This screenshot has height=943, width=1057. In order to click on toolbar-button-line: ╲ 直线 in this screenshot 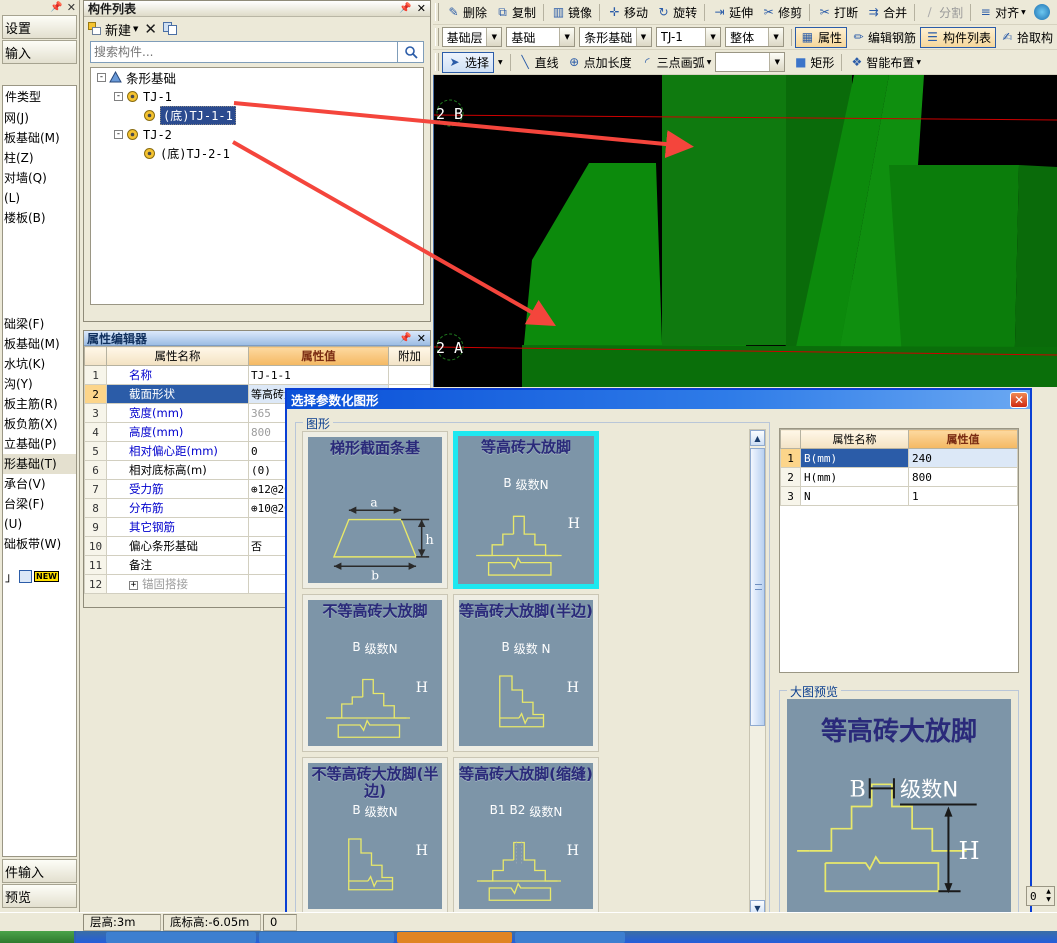, I will do `click(538, 62)`.